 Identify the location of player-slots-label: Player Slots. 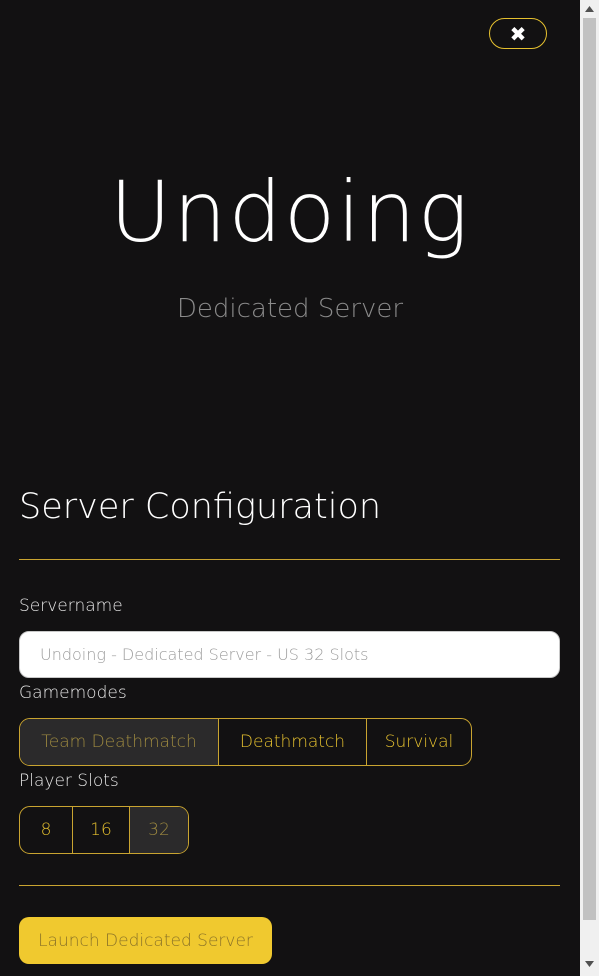
(69, 781).